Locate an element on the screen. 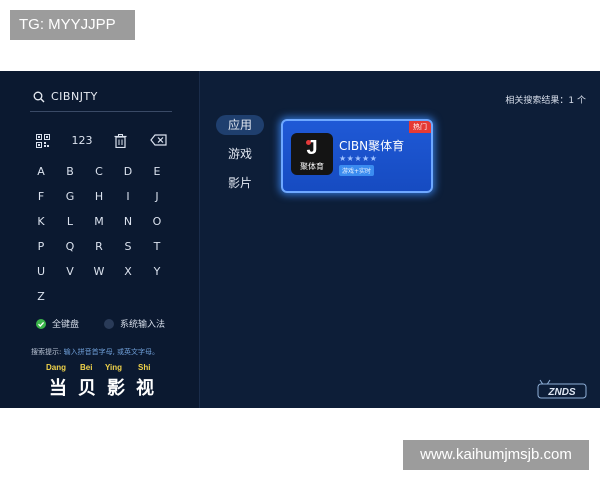 The width and height of the screenshot is (600, 480). key-j: J is located at coordinates (157, 197).